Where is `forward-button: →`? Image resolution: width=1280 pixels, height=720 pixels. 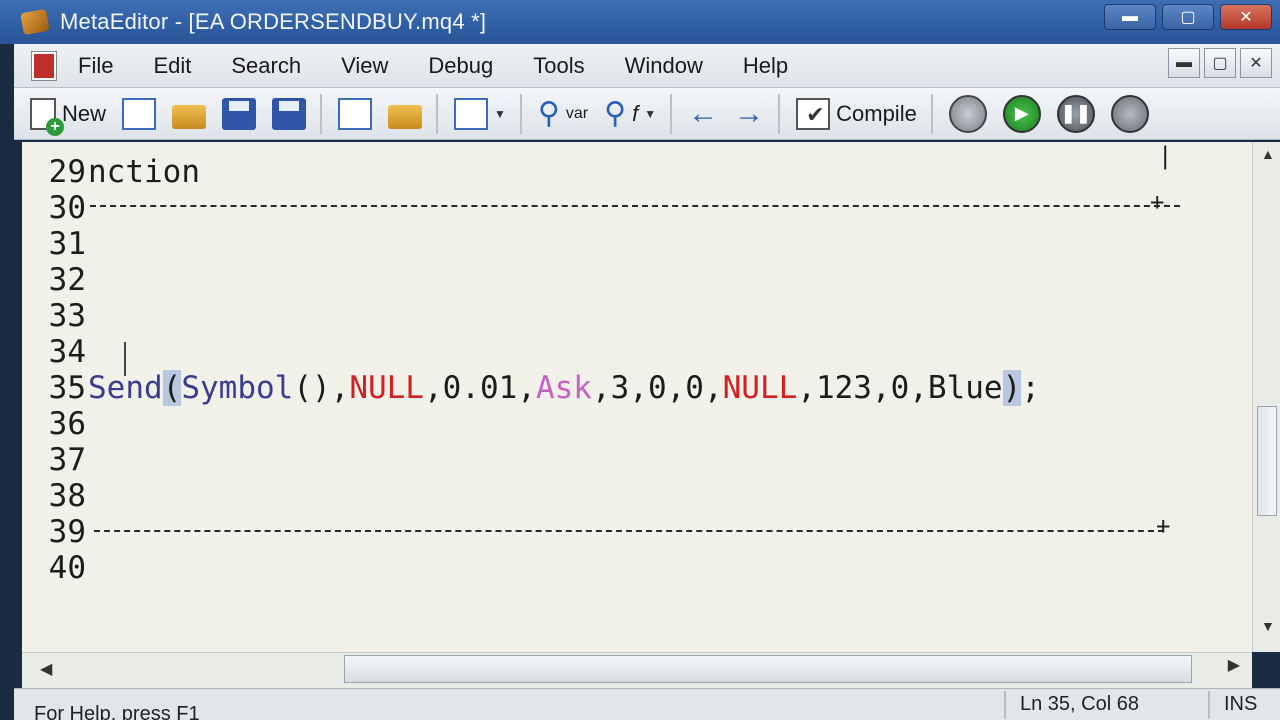
forward-button: → is located at coordinates (749, 114).